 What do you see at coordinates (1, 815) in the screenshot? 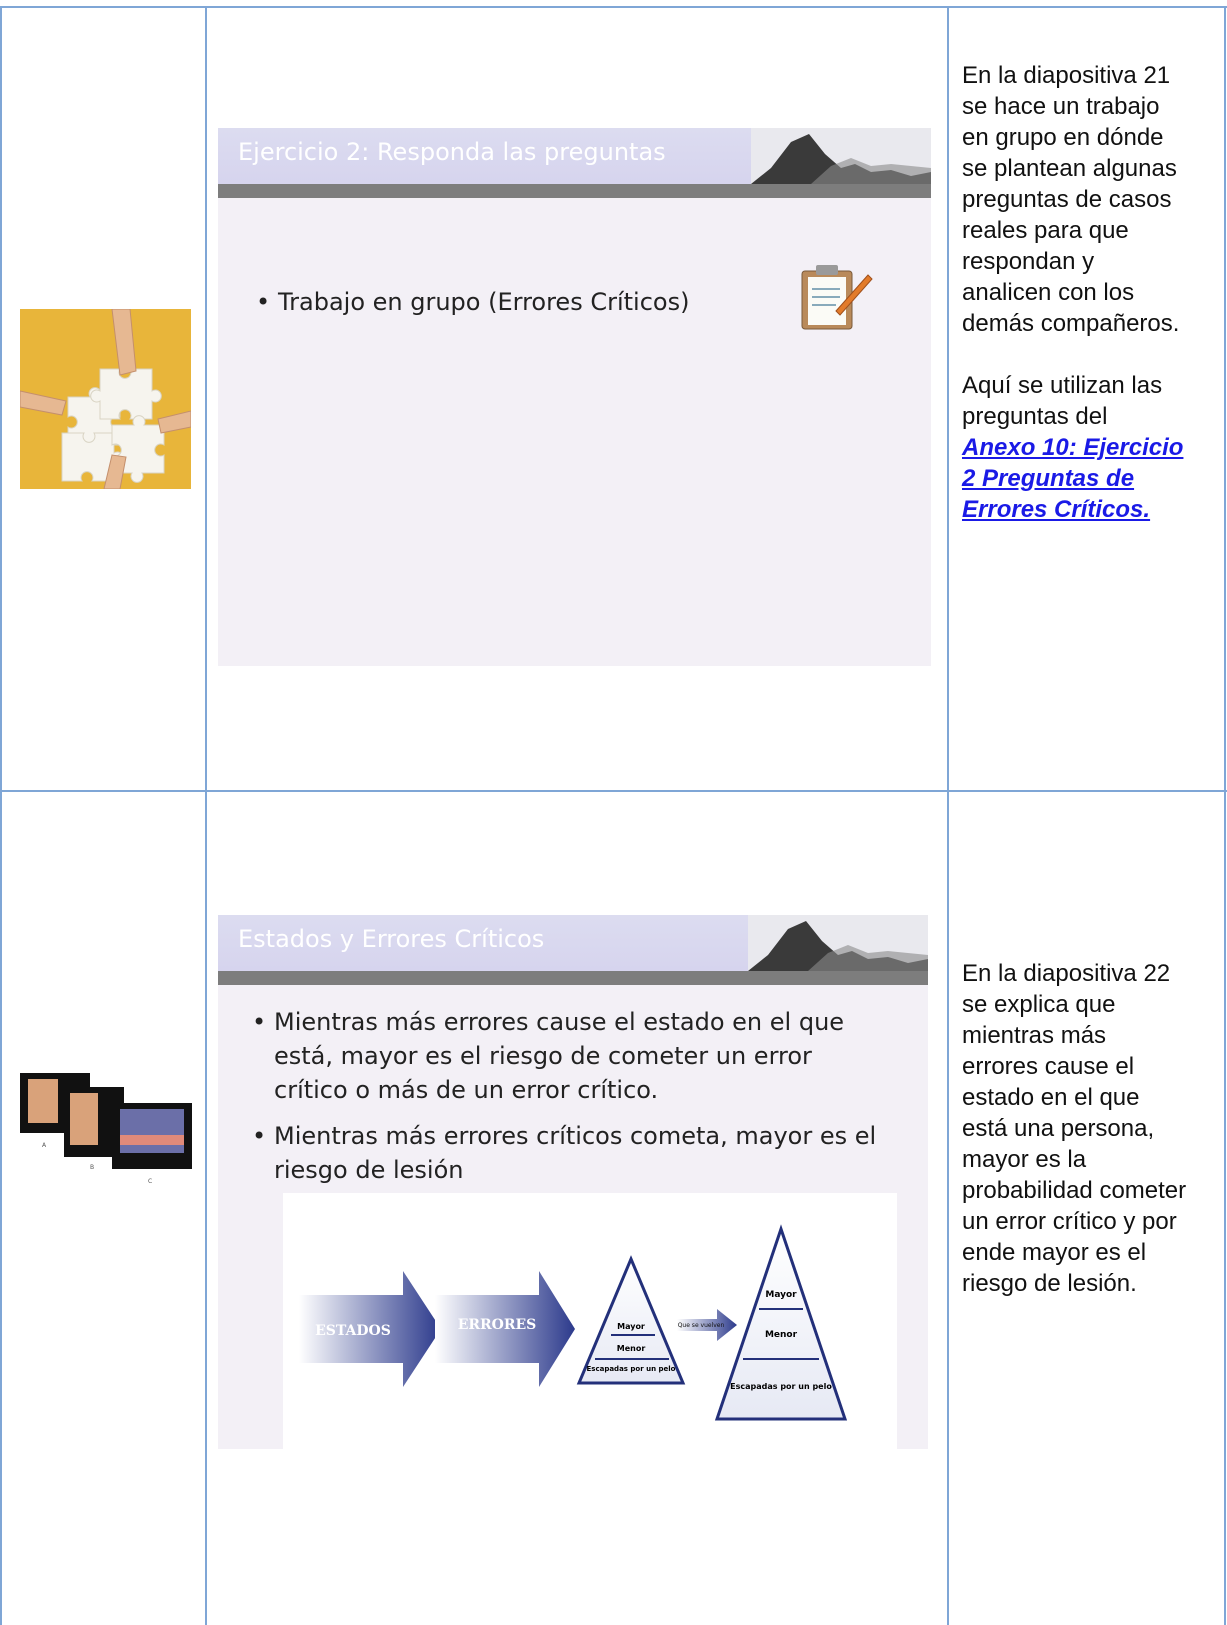
I see `table-border-left` at bounding box center [1, 815].